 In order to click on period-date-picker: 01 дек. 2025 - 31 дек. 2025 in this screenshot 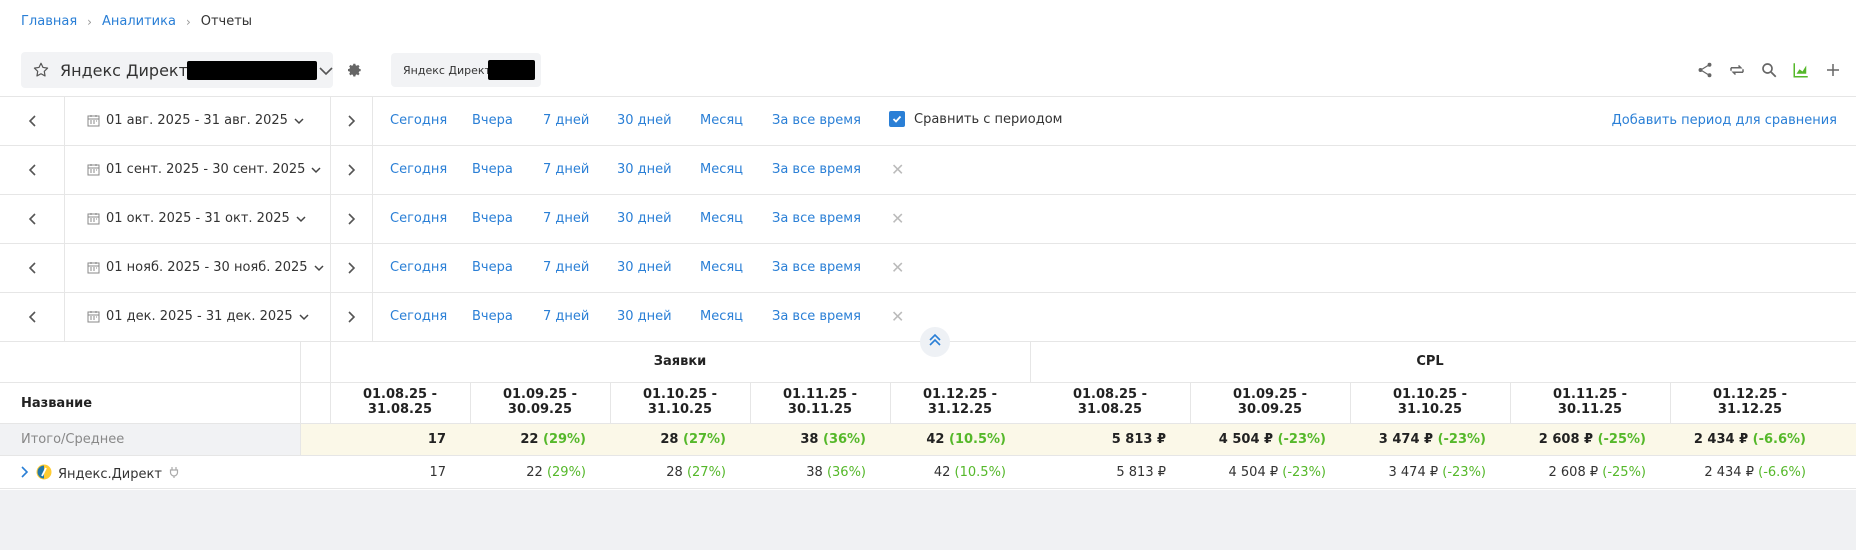, I will do `click(198, 316)`.